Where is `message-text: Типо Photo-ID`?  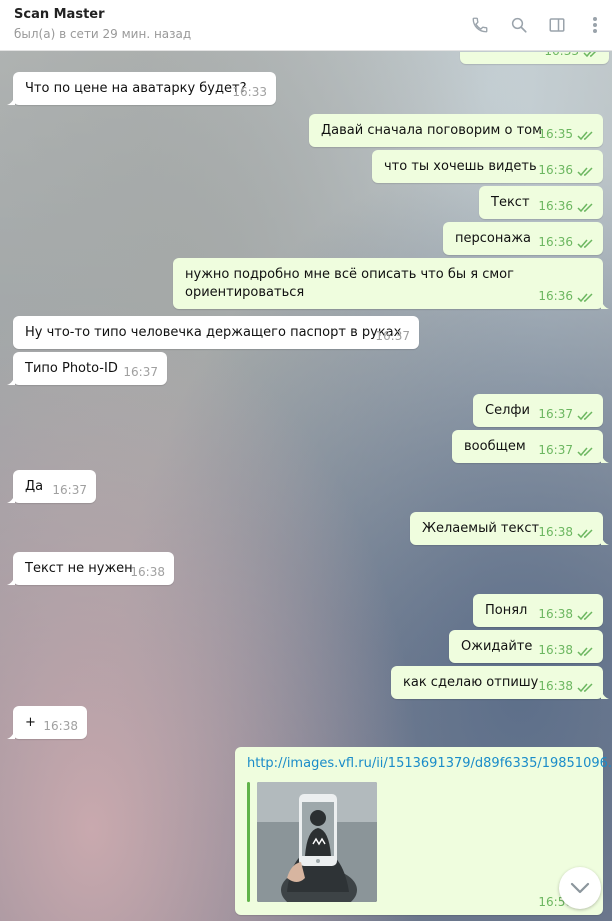 message-text: Типо Photo-ID is located at coordinates (71, 368).